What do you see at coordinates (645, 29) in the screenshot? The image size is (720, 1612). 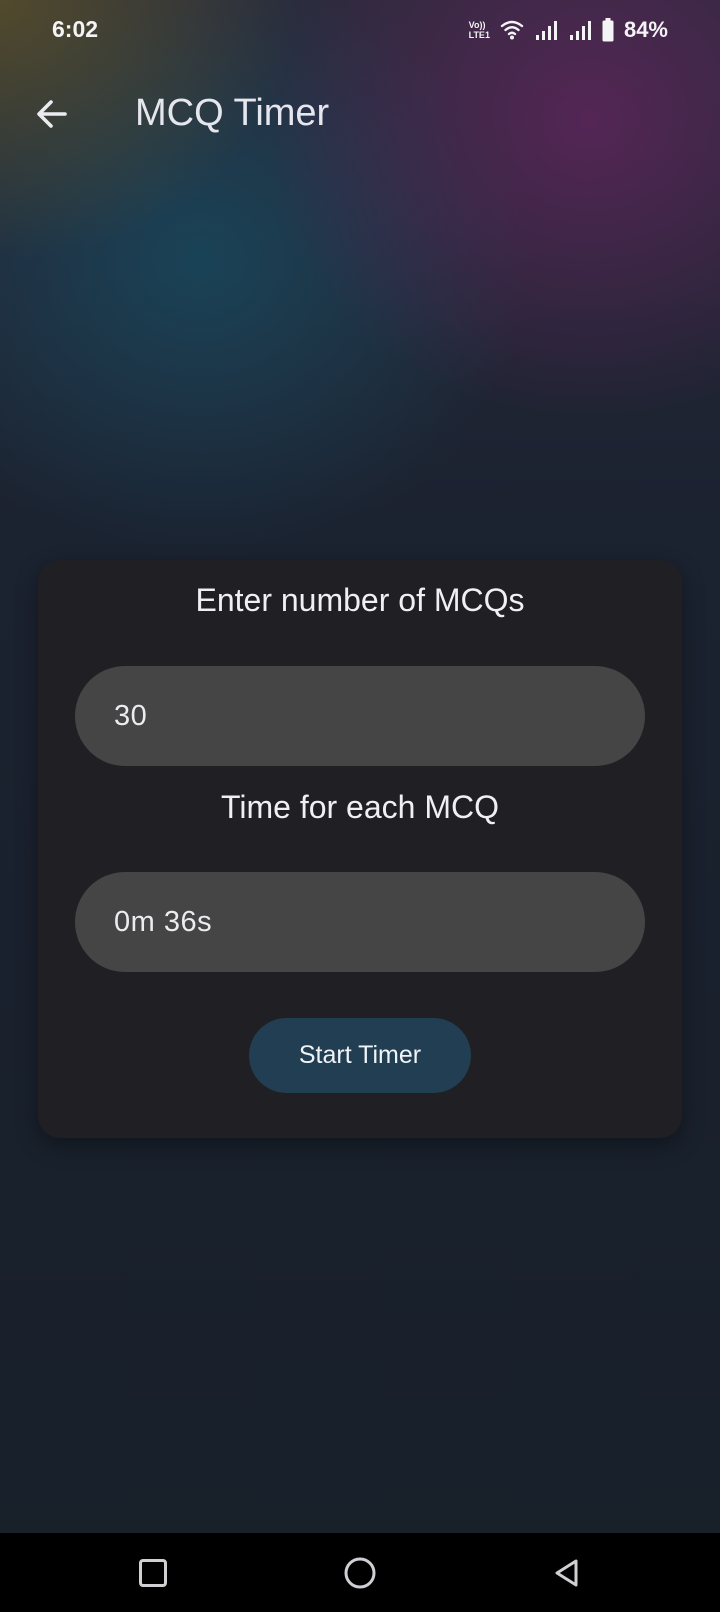 I see `battery-percent: 84%` at bounding box center [645, 29].